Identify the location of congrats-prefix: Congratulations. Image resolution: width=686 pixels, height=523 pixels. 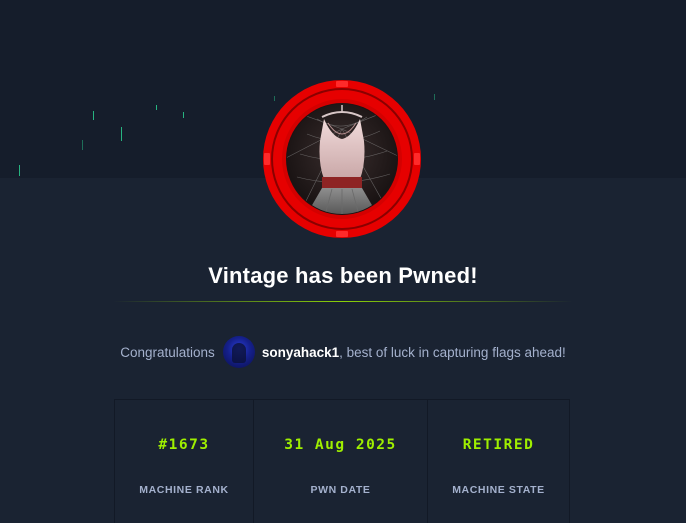
(167, 352).